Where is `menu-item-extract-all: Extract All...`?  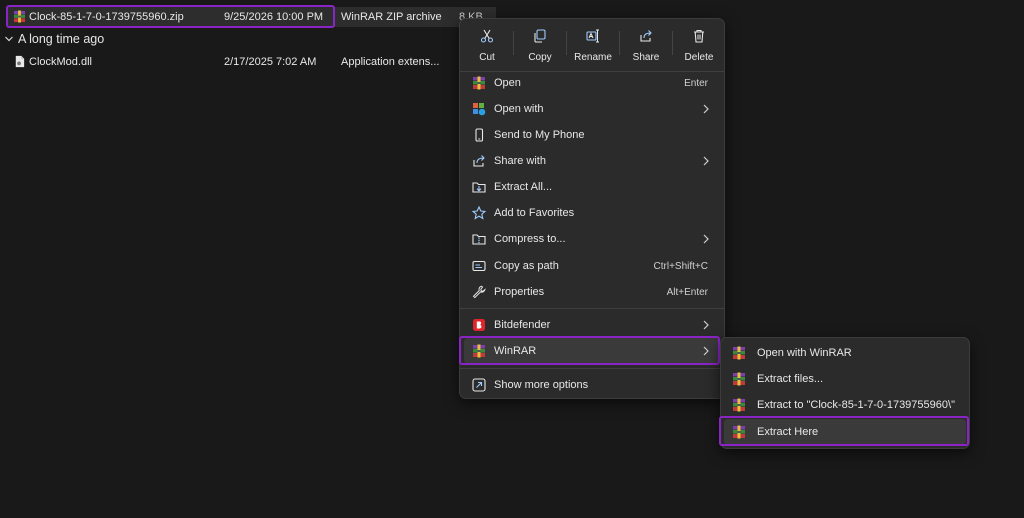
menu-item-extract-all: Extract All... is located at coordinates (592, 187).